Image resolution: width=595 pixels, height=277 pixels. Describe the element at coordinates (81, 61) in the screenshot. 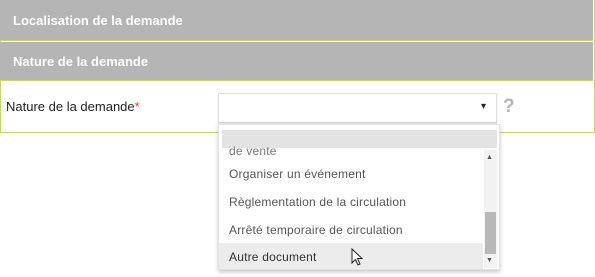

I see `section-title: Nature de la demande` at that location.